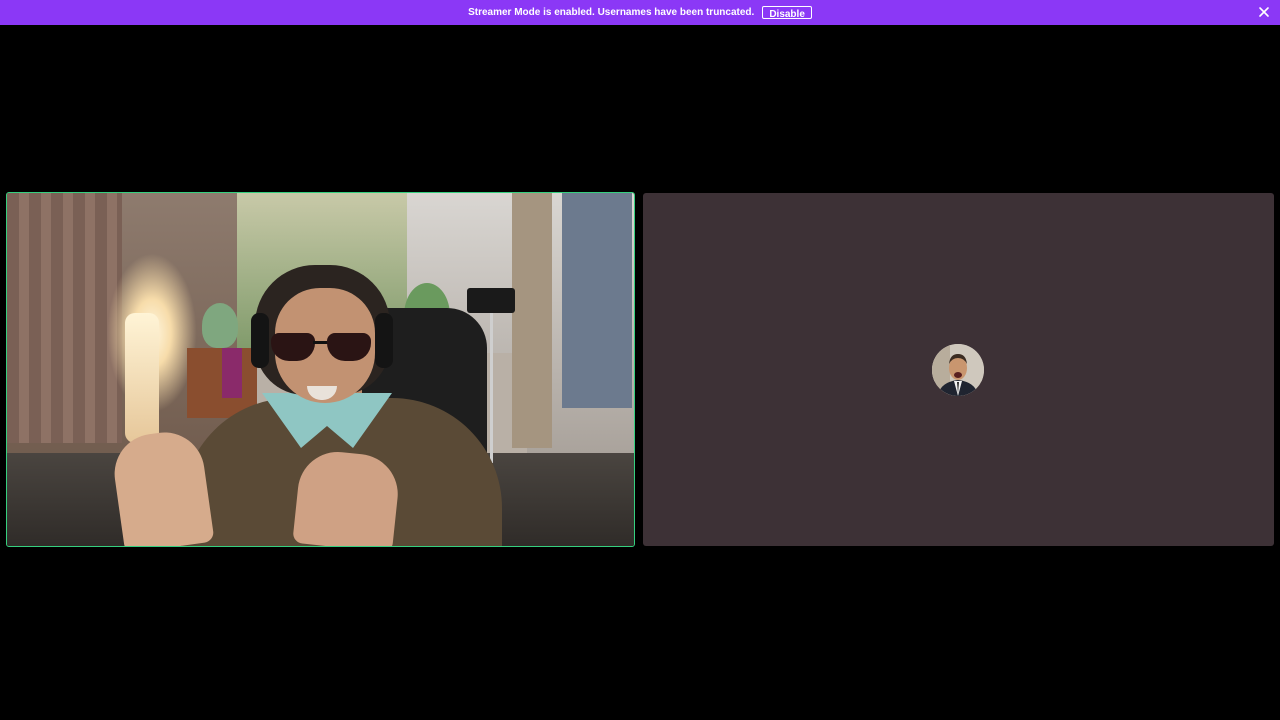 This screenshot has height=720, width=1280. I want to click on close-icon, so click(1264, 12).